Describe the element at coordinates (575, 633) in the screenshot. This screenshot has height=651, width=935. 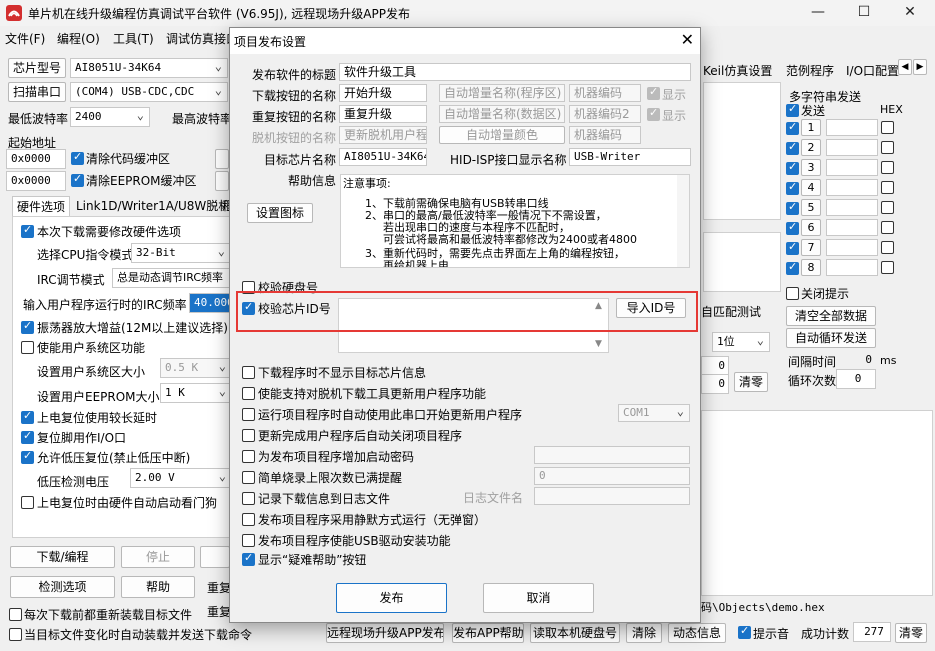
I see `read-disk-button: 读取本机硬盘号` at that location.